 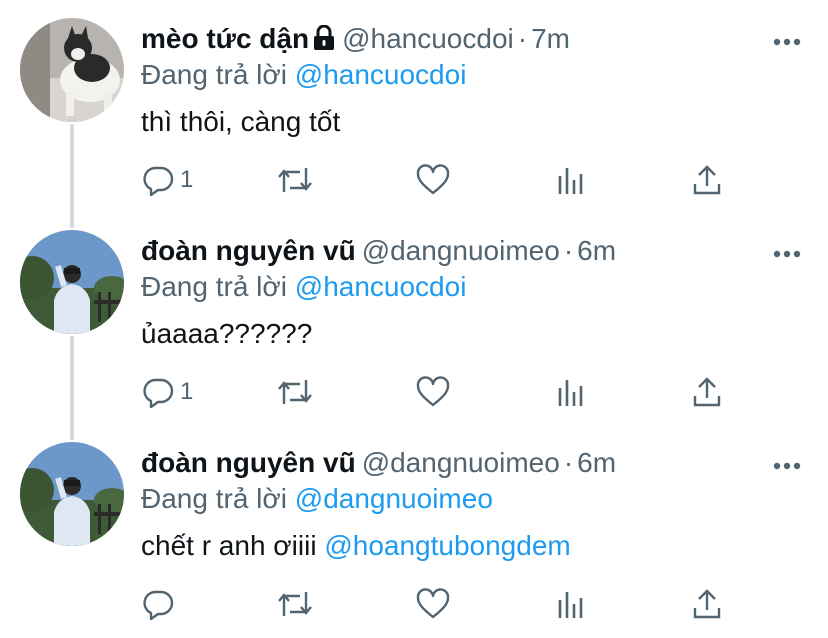 I want to click on tweet-text-content: ủaaaa??????, so click(x=227, y=333).